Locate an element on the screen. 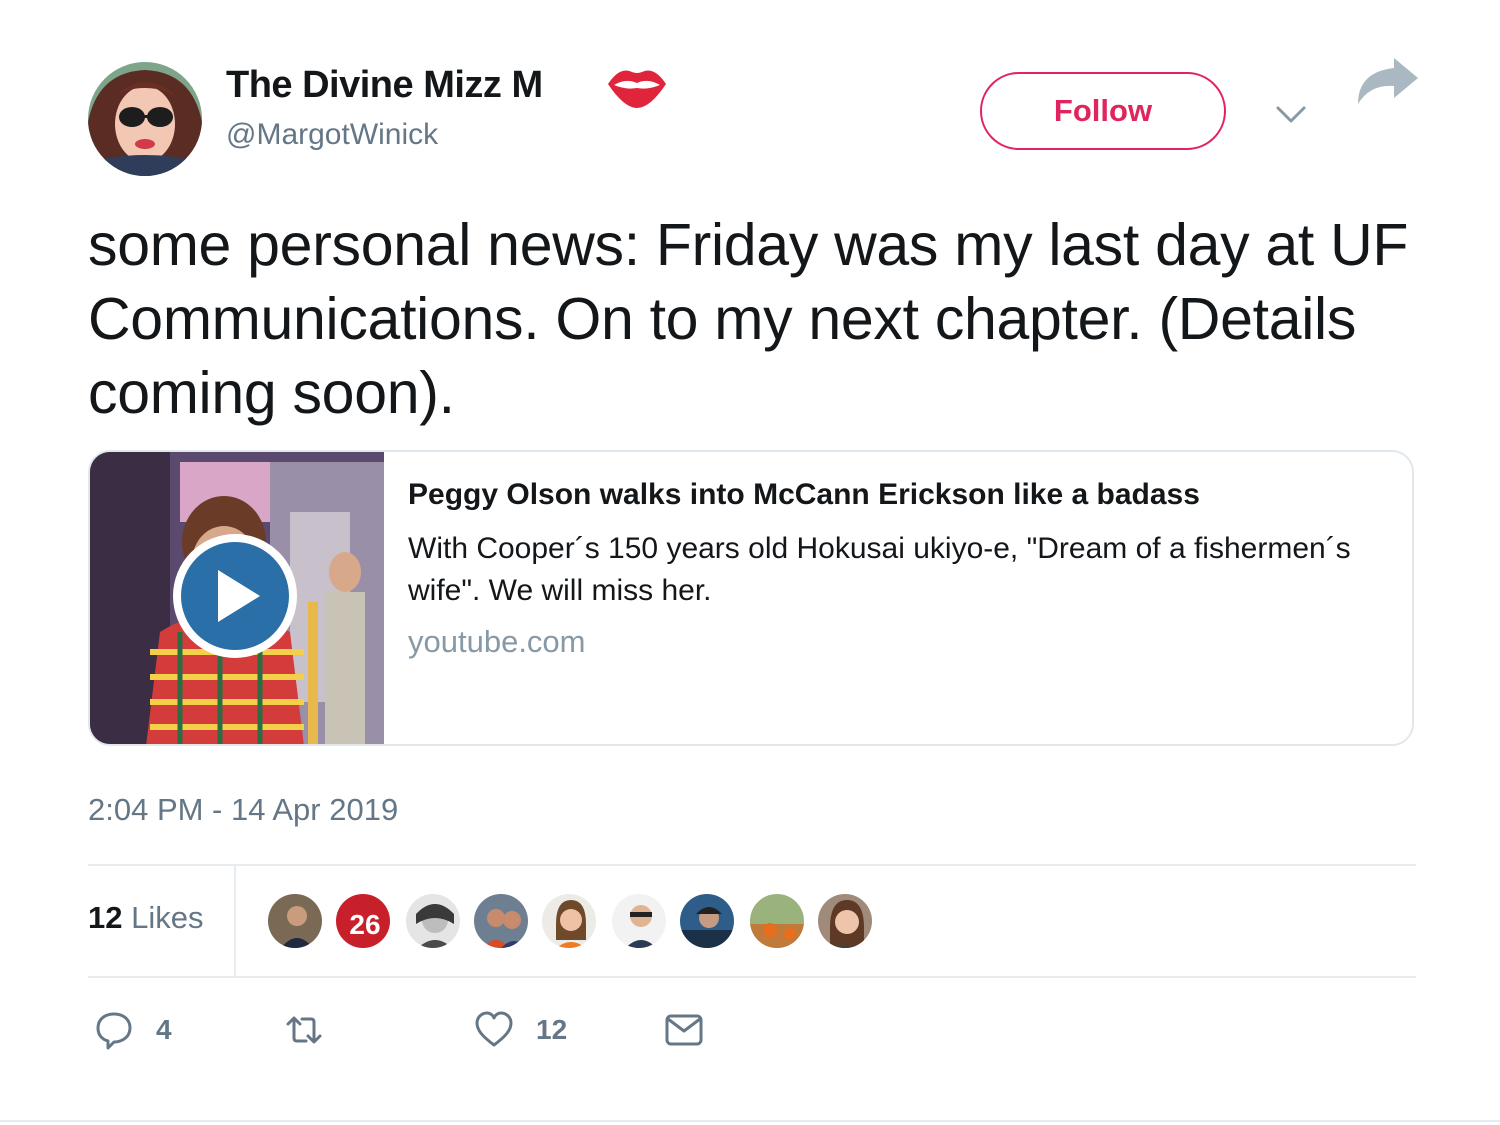  share-icon is located at coordinates (1386, 82).